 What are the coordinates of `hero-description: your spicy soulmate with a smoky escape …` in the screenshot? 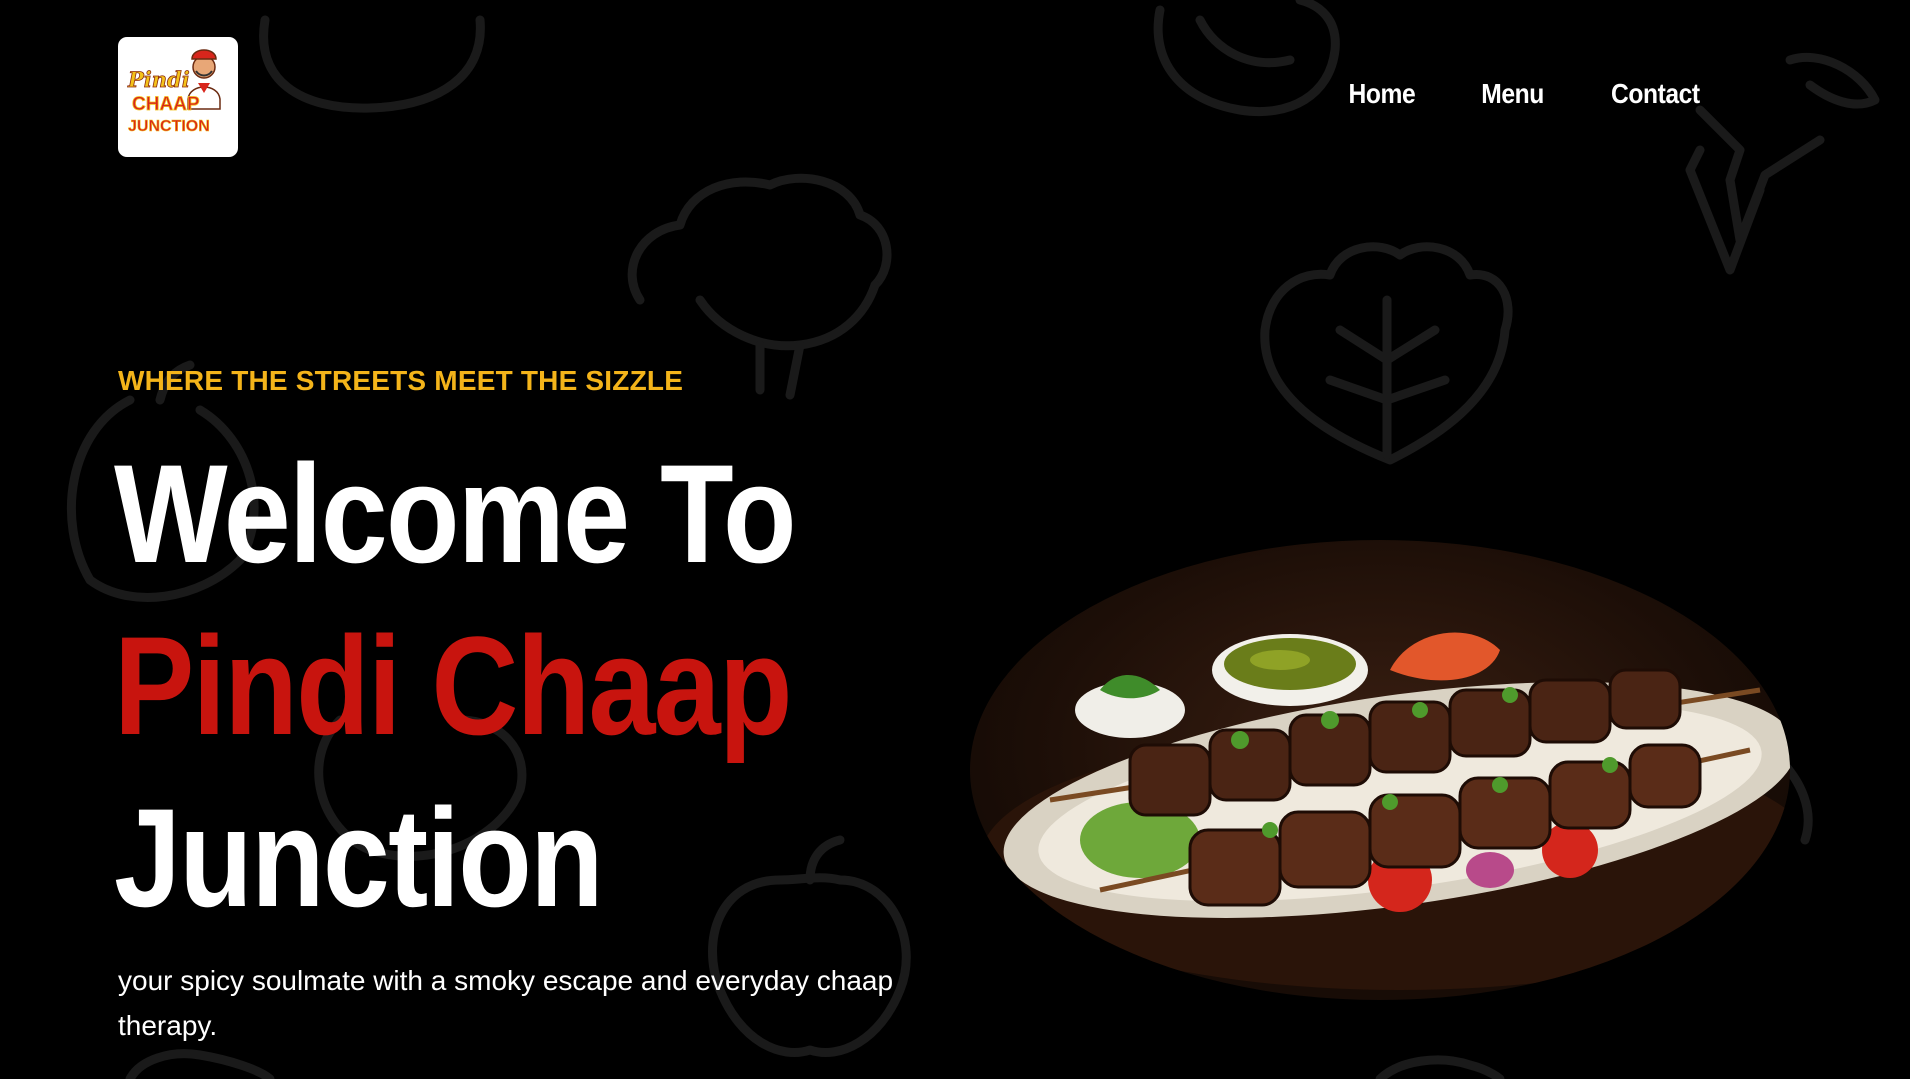 It's located at (506, 1003).